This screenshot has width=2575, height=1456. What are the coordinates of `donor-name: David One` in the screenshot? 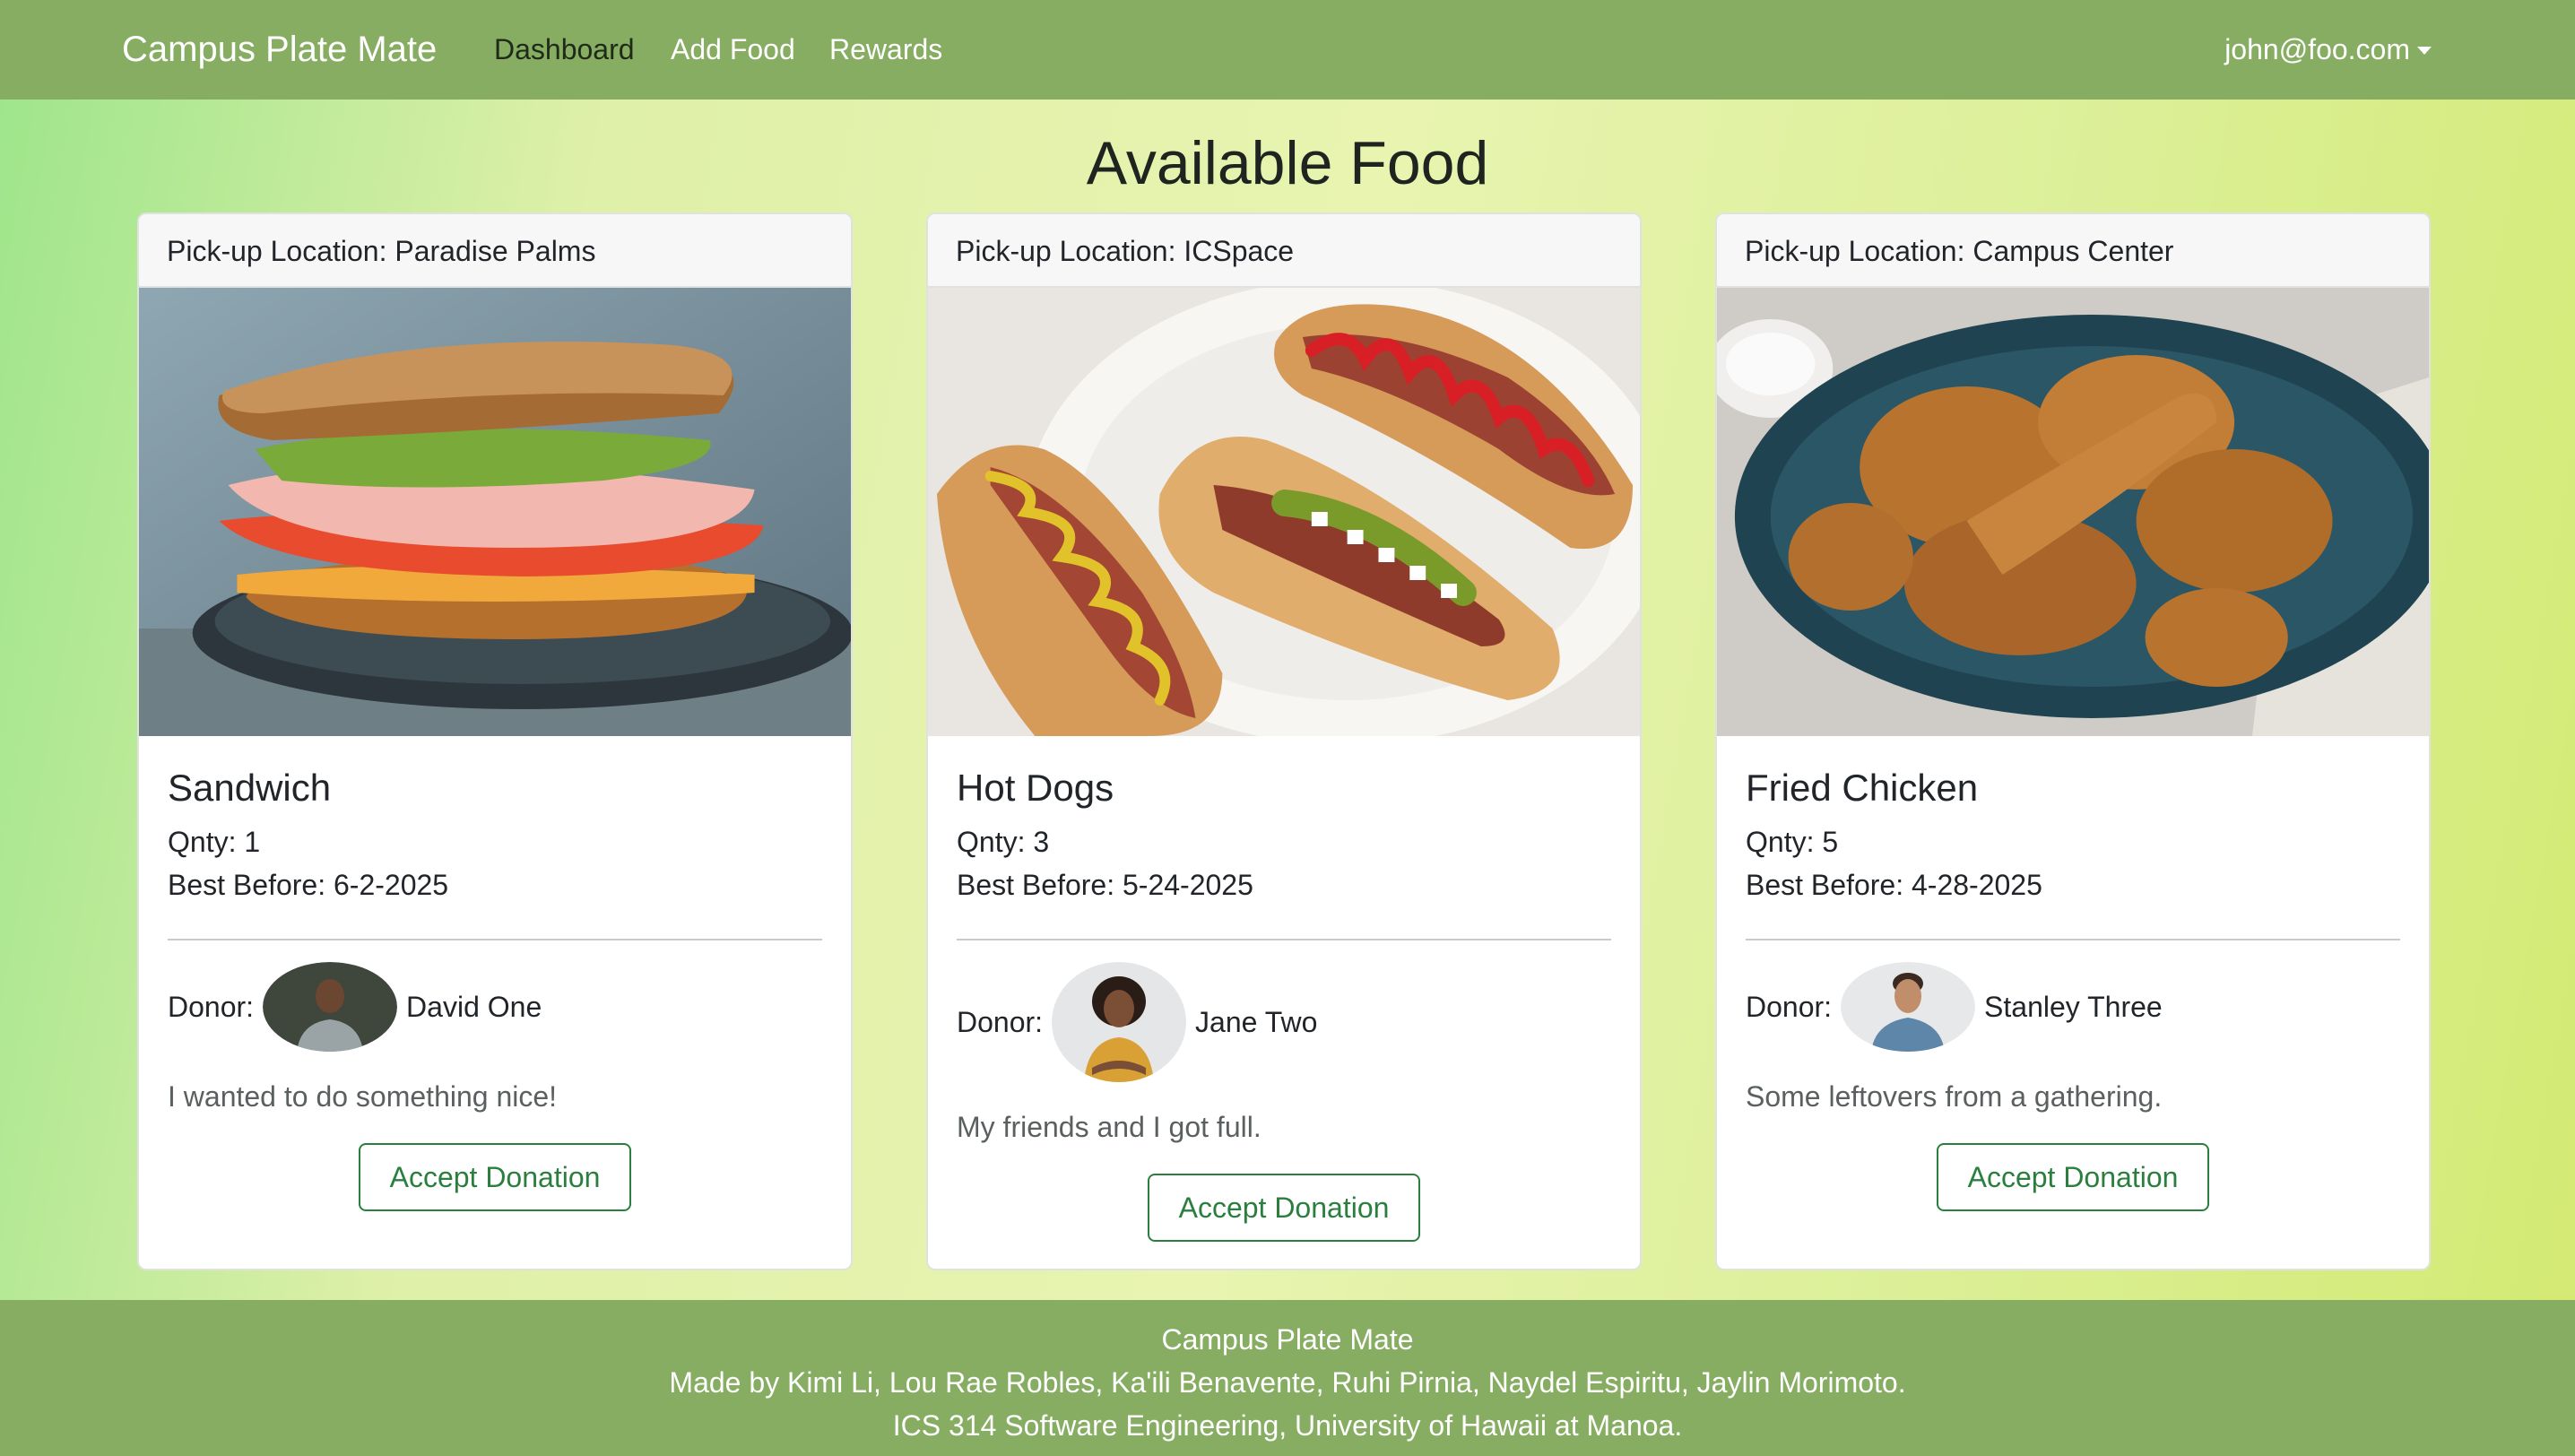 It's located at (474, 1007).